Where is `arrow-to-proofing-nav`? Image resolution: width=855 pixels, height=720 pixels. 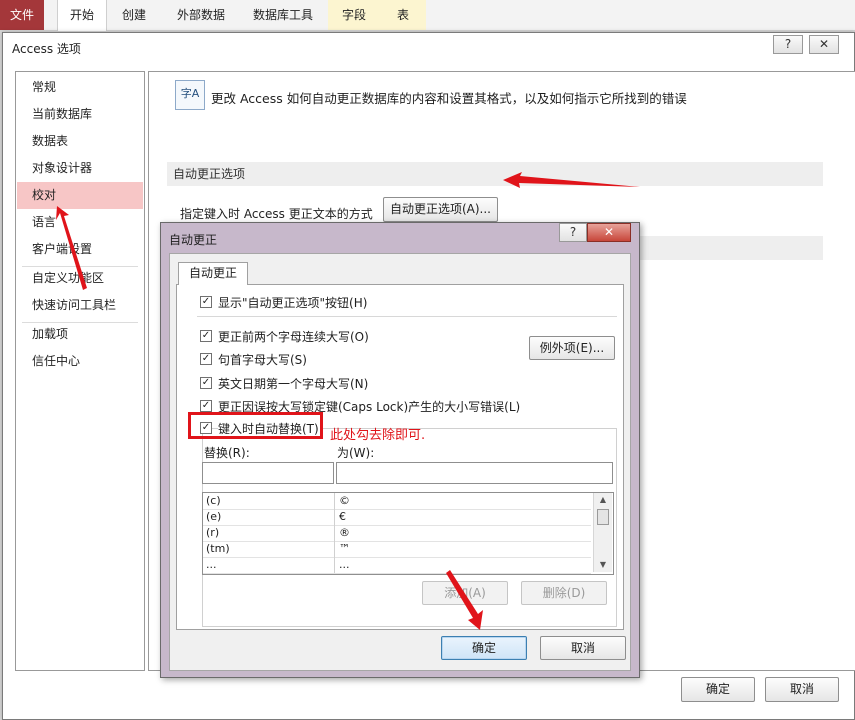
arrow-to-proofing-nav is located at coordinates (71, 248).